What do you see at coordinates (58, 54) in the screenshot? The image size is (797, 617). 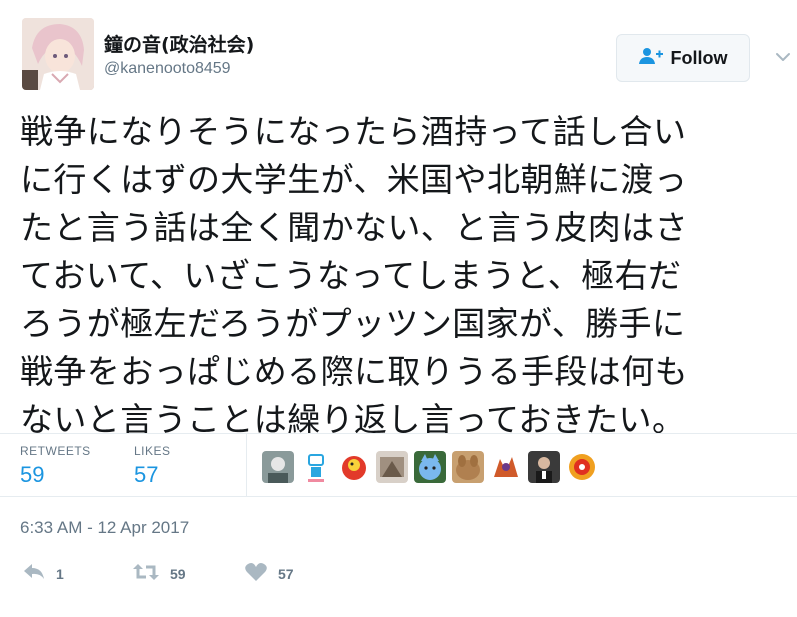 I see `author-avatar` at bounding box center [58, 54].